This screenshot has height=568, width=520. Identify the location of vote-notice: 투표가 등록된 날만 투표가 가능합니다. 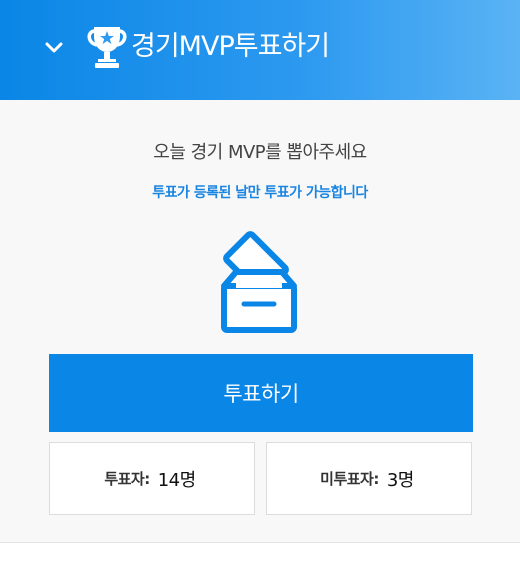
(260, 193).